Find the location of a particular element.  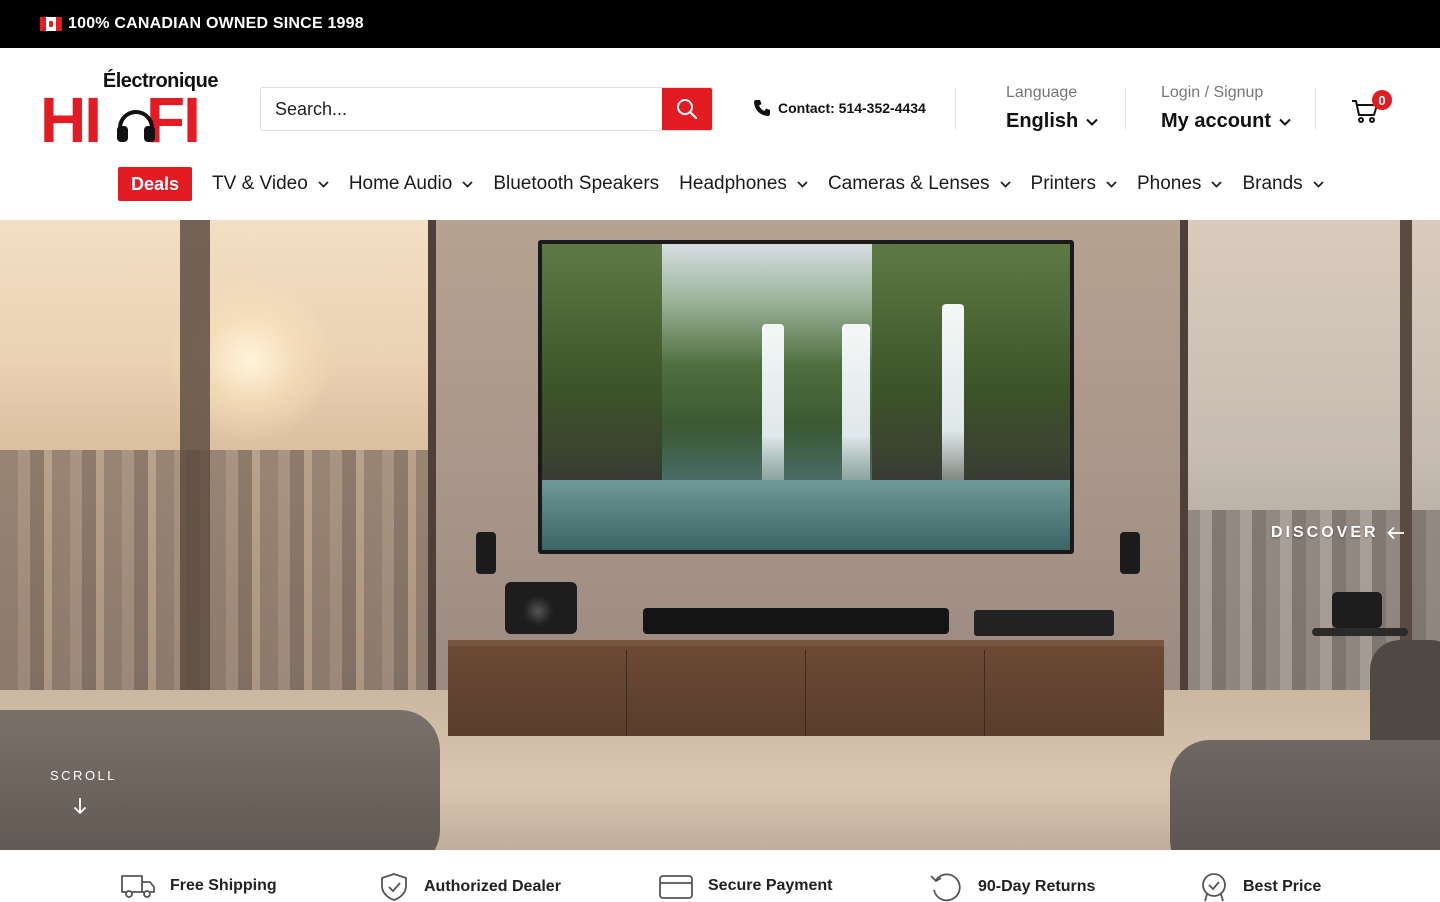

canada-flag-icon is located at coordinates (51, 24).